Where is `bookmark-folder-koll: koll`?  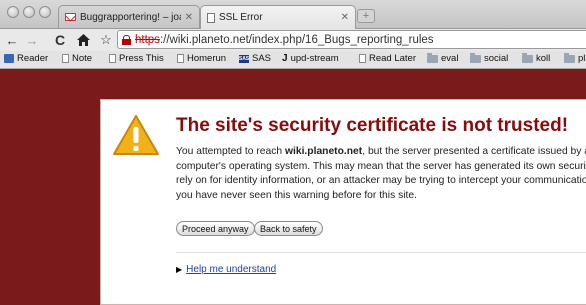 bookmark-folder-koll: koll is located at coordinates (536, 58).